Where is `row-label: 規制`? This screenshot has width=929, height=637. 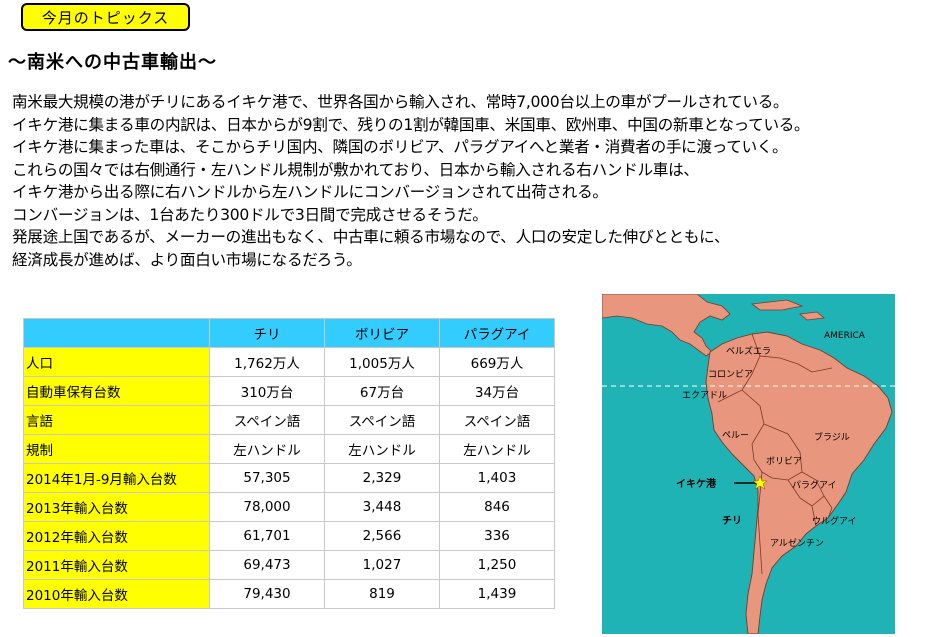
row-label: 規制 is located at coordinates (116, 449).